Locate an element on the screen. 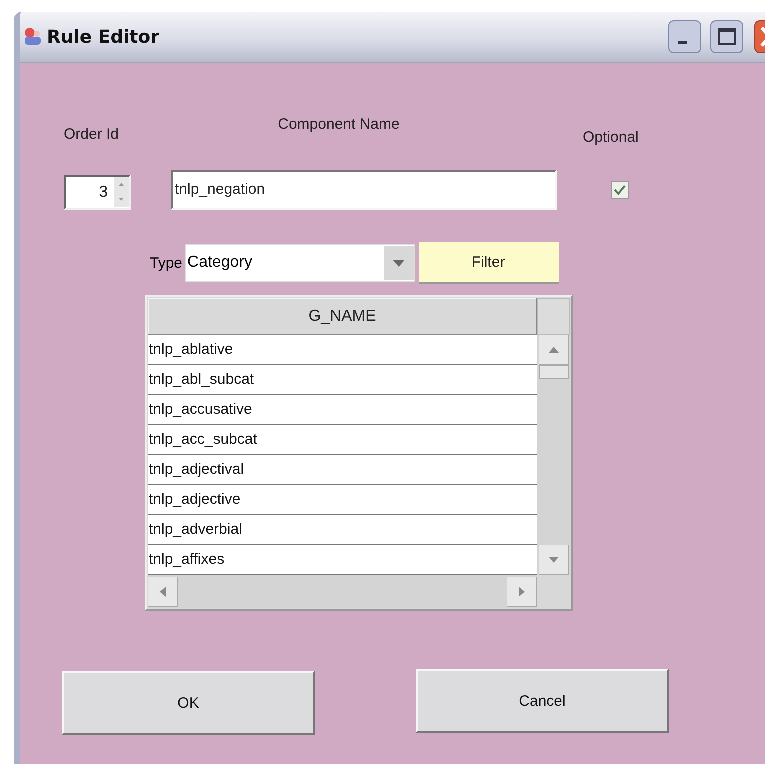 Image resolution: width=765 pixels, height=764 pixels. table-cell: tnlp_adverbial is located at coordinates (342, 530).